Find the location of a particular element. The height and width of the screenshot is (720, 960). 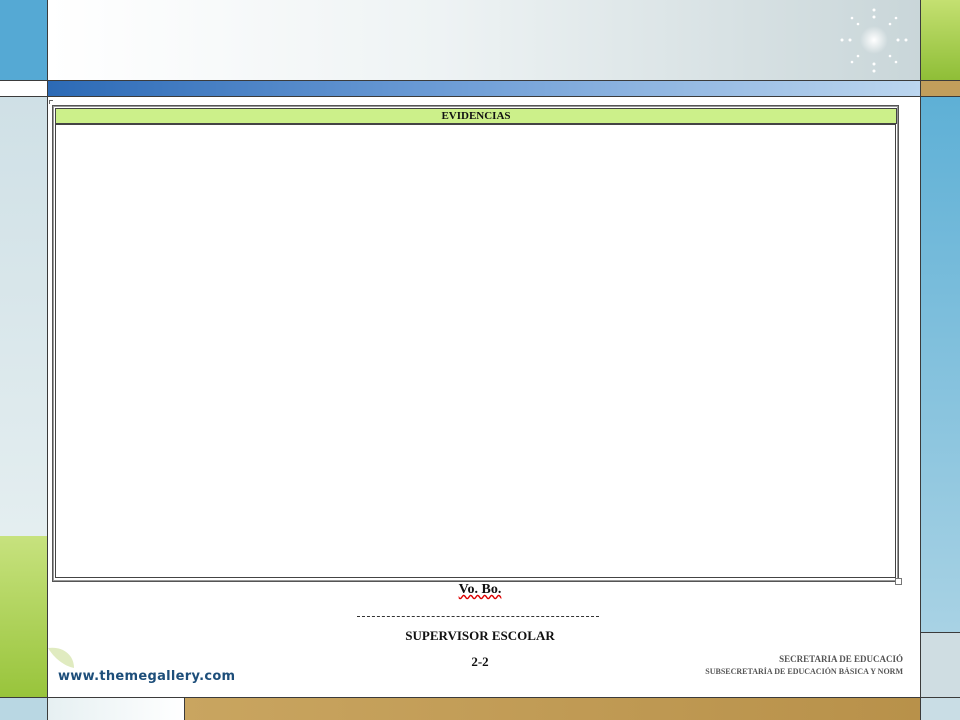

right-blue-block is located at coordinates (940, 364).